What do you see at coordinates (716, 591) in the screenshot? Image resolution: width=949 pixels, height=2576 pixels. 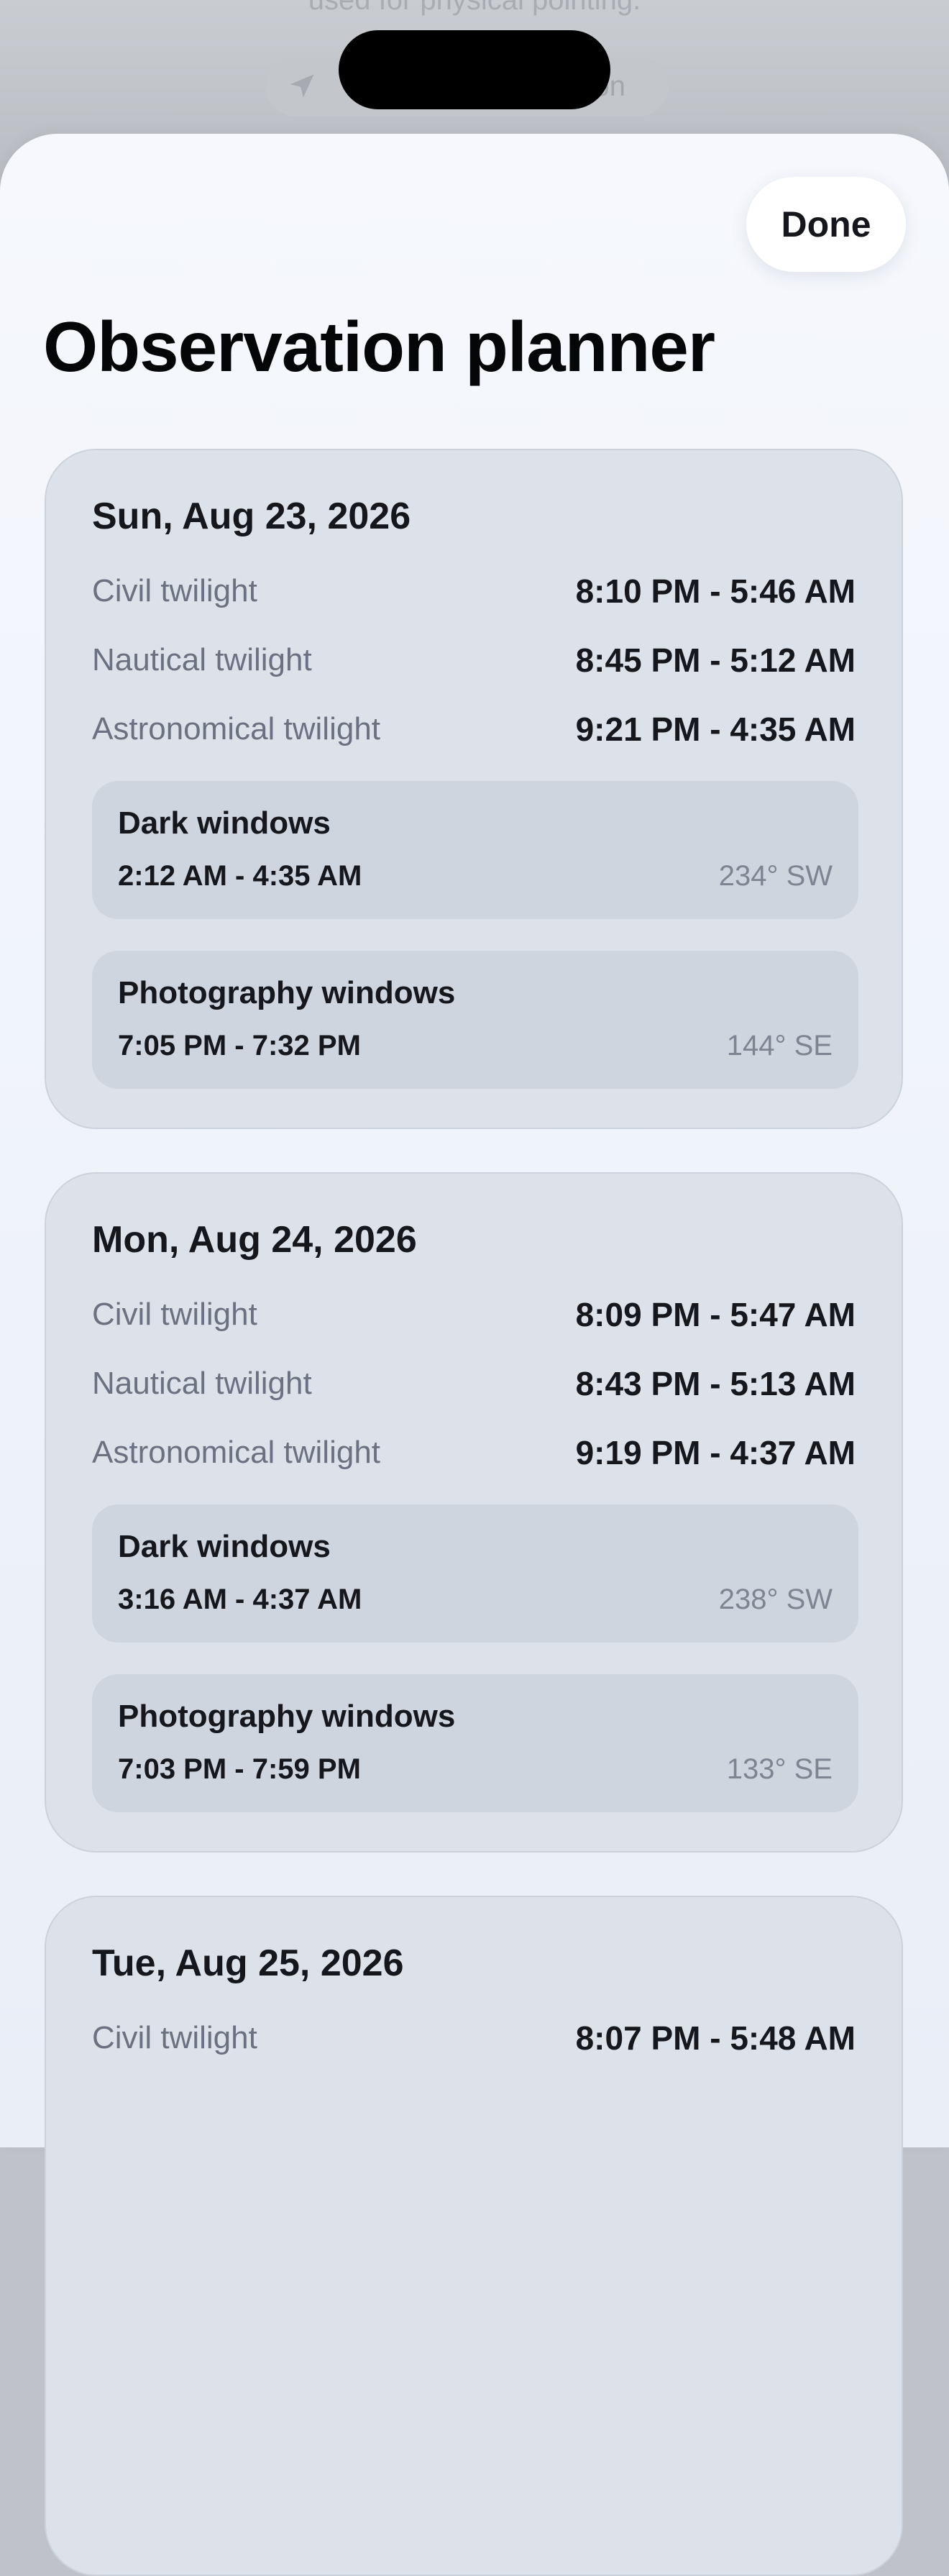 I see `twilight-time: 8:10 PM - 5:46 AM` at bounding box center [716, 591].